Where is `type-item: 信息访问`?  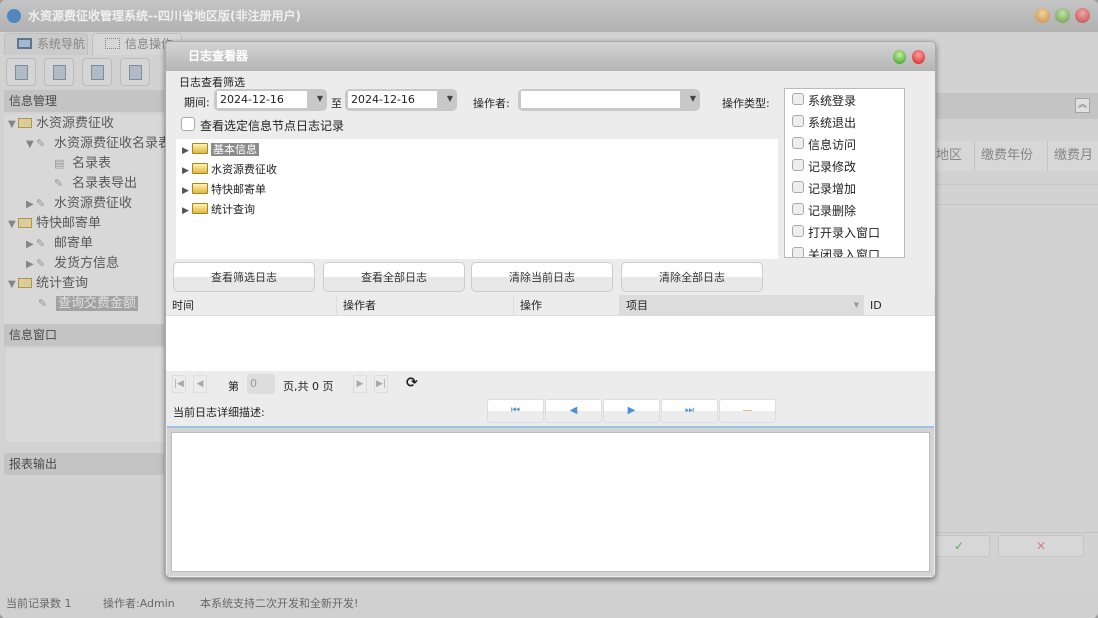
type-item: 信息访问 is located at coordinates (824, 145).